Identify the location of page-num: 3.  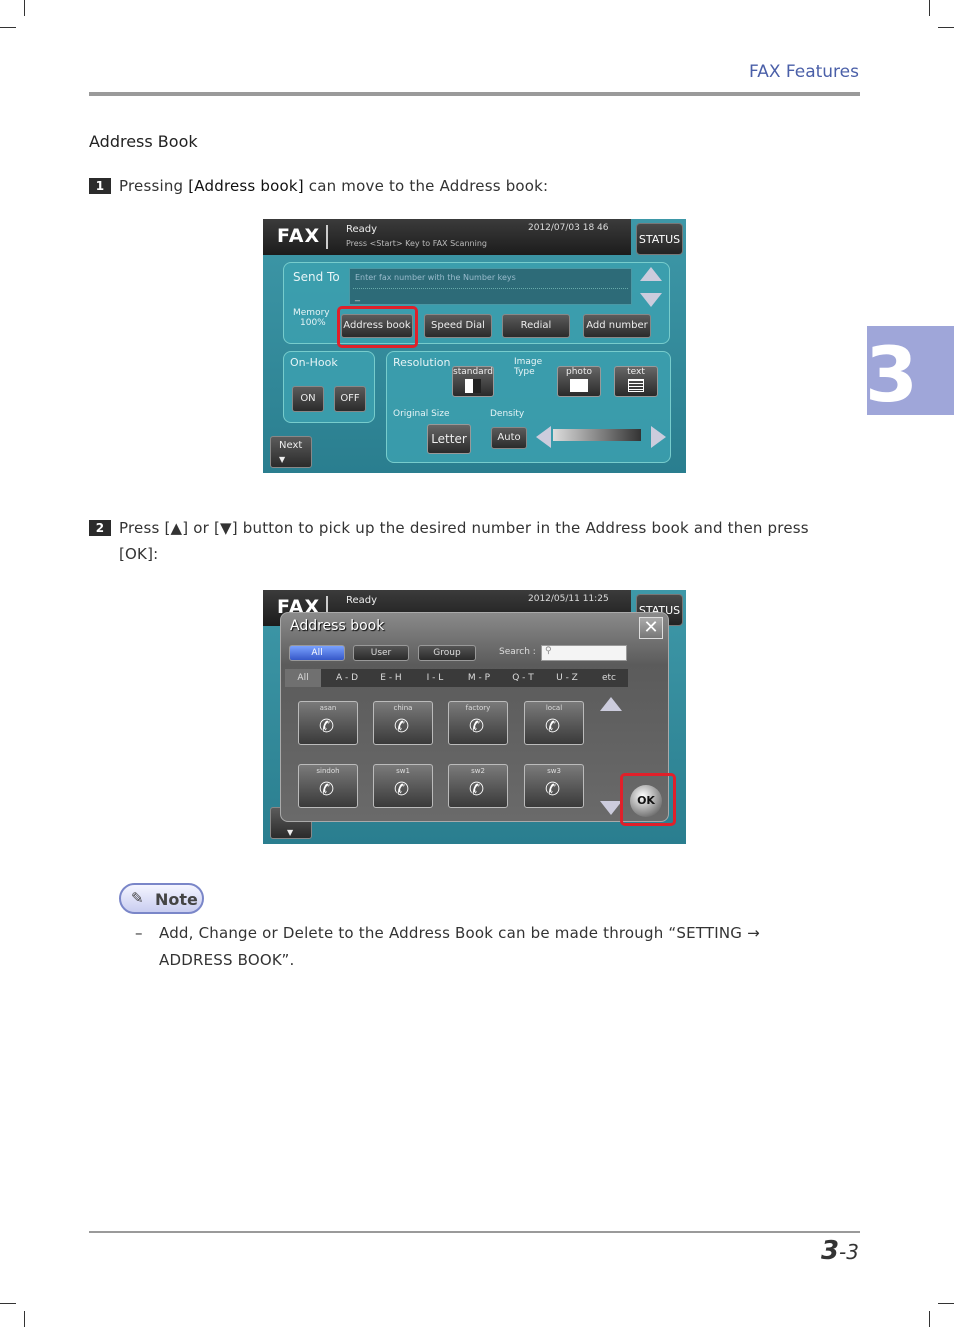
(852, 1252).